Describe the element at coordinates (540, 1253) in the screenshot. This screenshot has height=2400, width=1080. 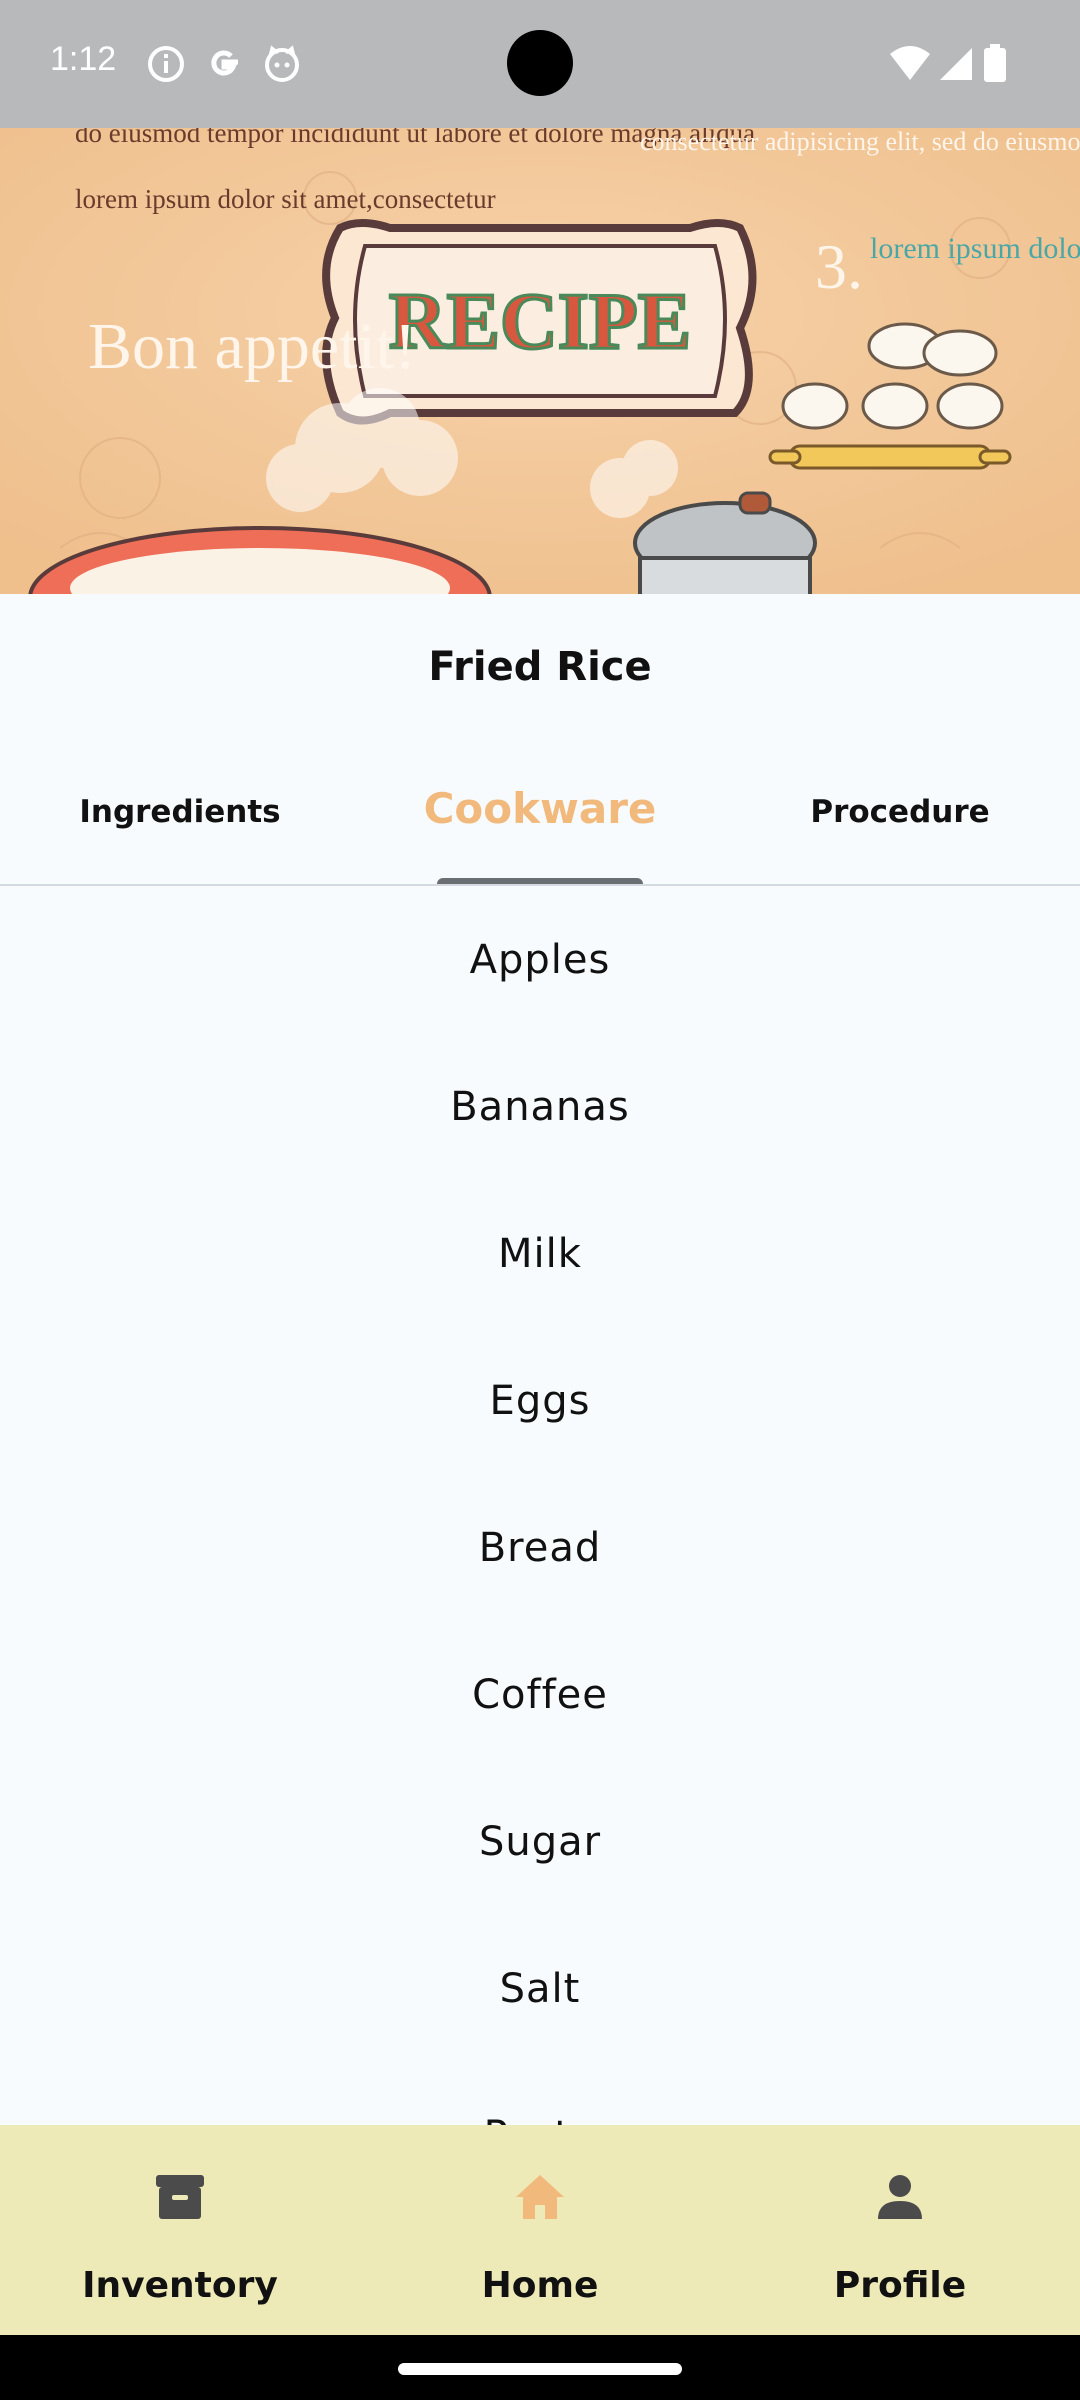
I see `list-item: Milk` at that location.